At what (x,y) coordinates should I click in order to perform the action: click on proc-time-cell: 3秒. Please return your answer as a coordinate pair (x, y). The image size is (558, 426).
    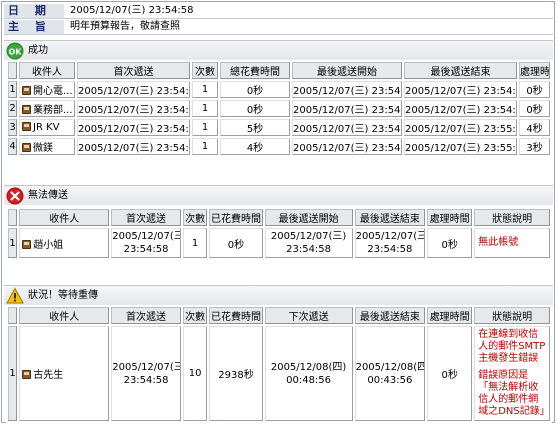
    Looking at the image, I should click on (534, 146).